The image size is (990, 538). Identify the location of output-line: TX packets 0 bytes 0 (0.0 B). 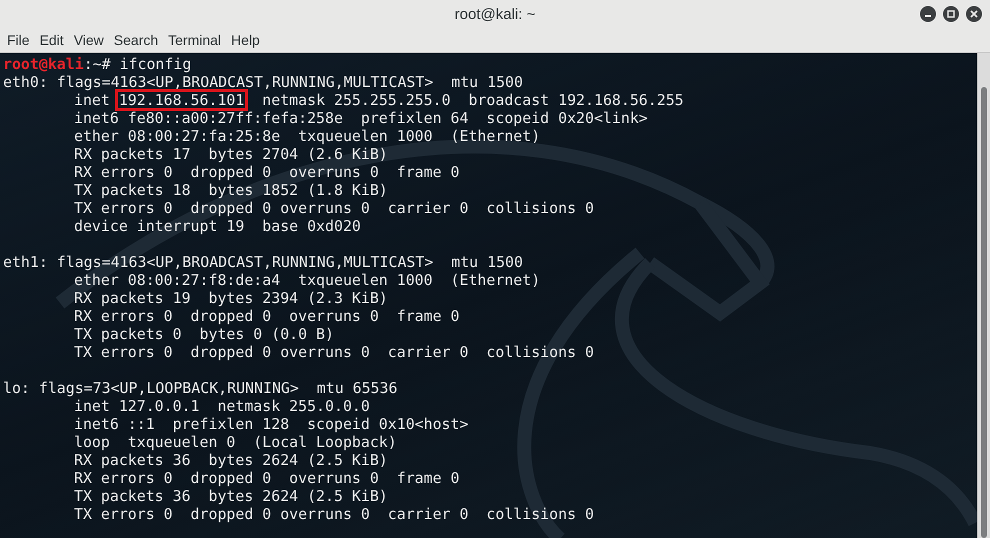
(204, 334).